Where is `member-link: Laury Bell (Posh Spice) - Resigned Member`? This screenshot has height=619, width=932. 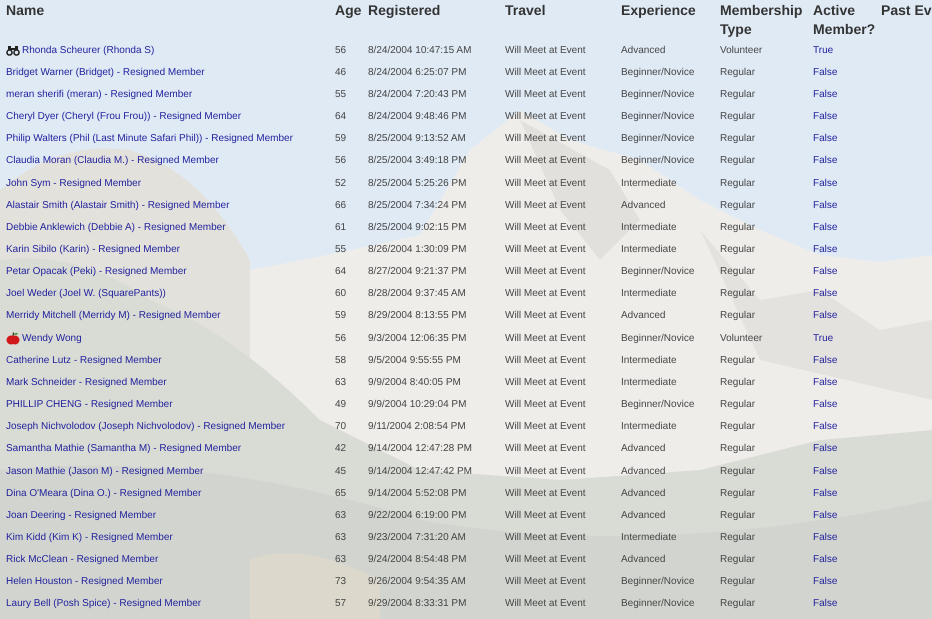 member-link: Laury Bell (Posh Spice) - Resigned Member is located at coordinates (104, 604).